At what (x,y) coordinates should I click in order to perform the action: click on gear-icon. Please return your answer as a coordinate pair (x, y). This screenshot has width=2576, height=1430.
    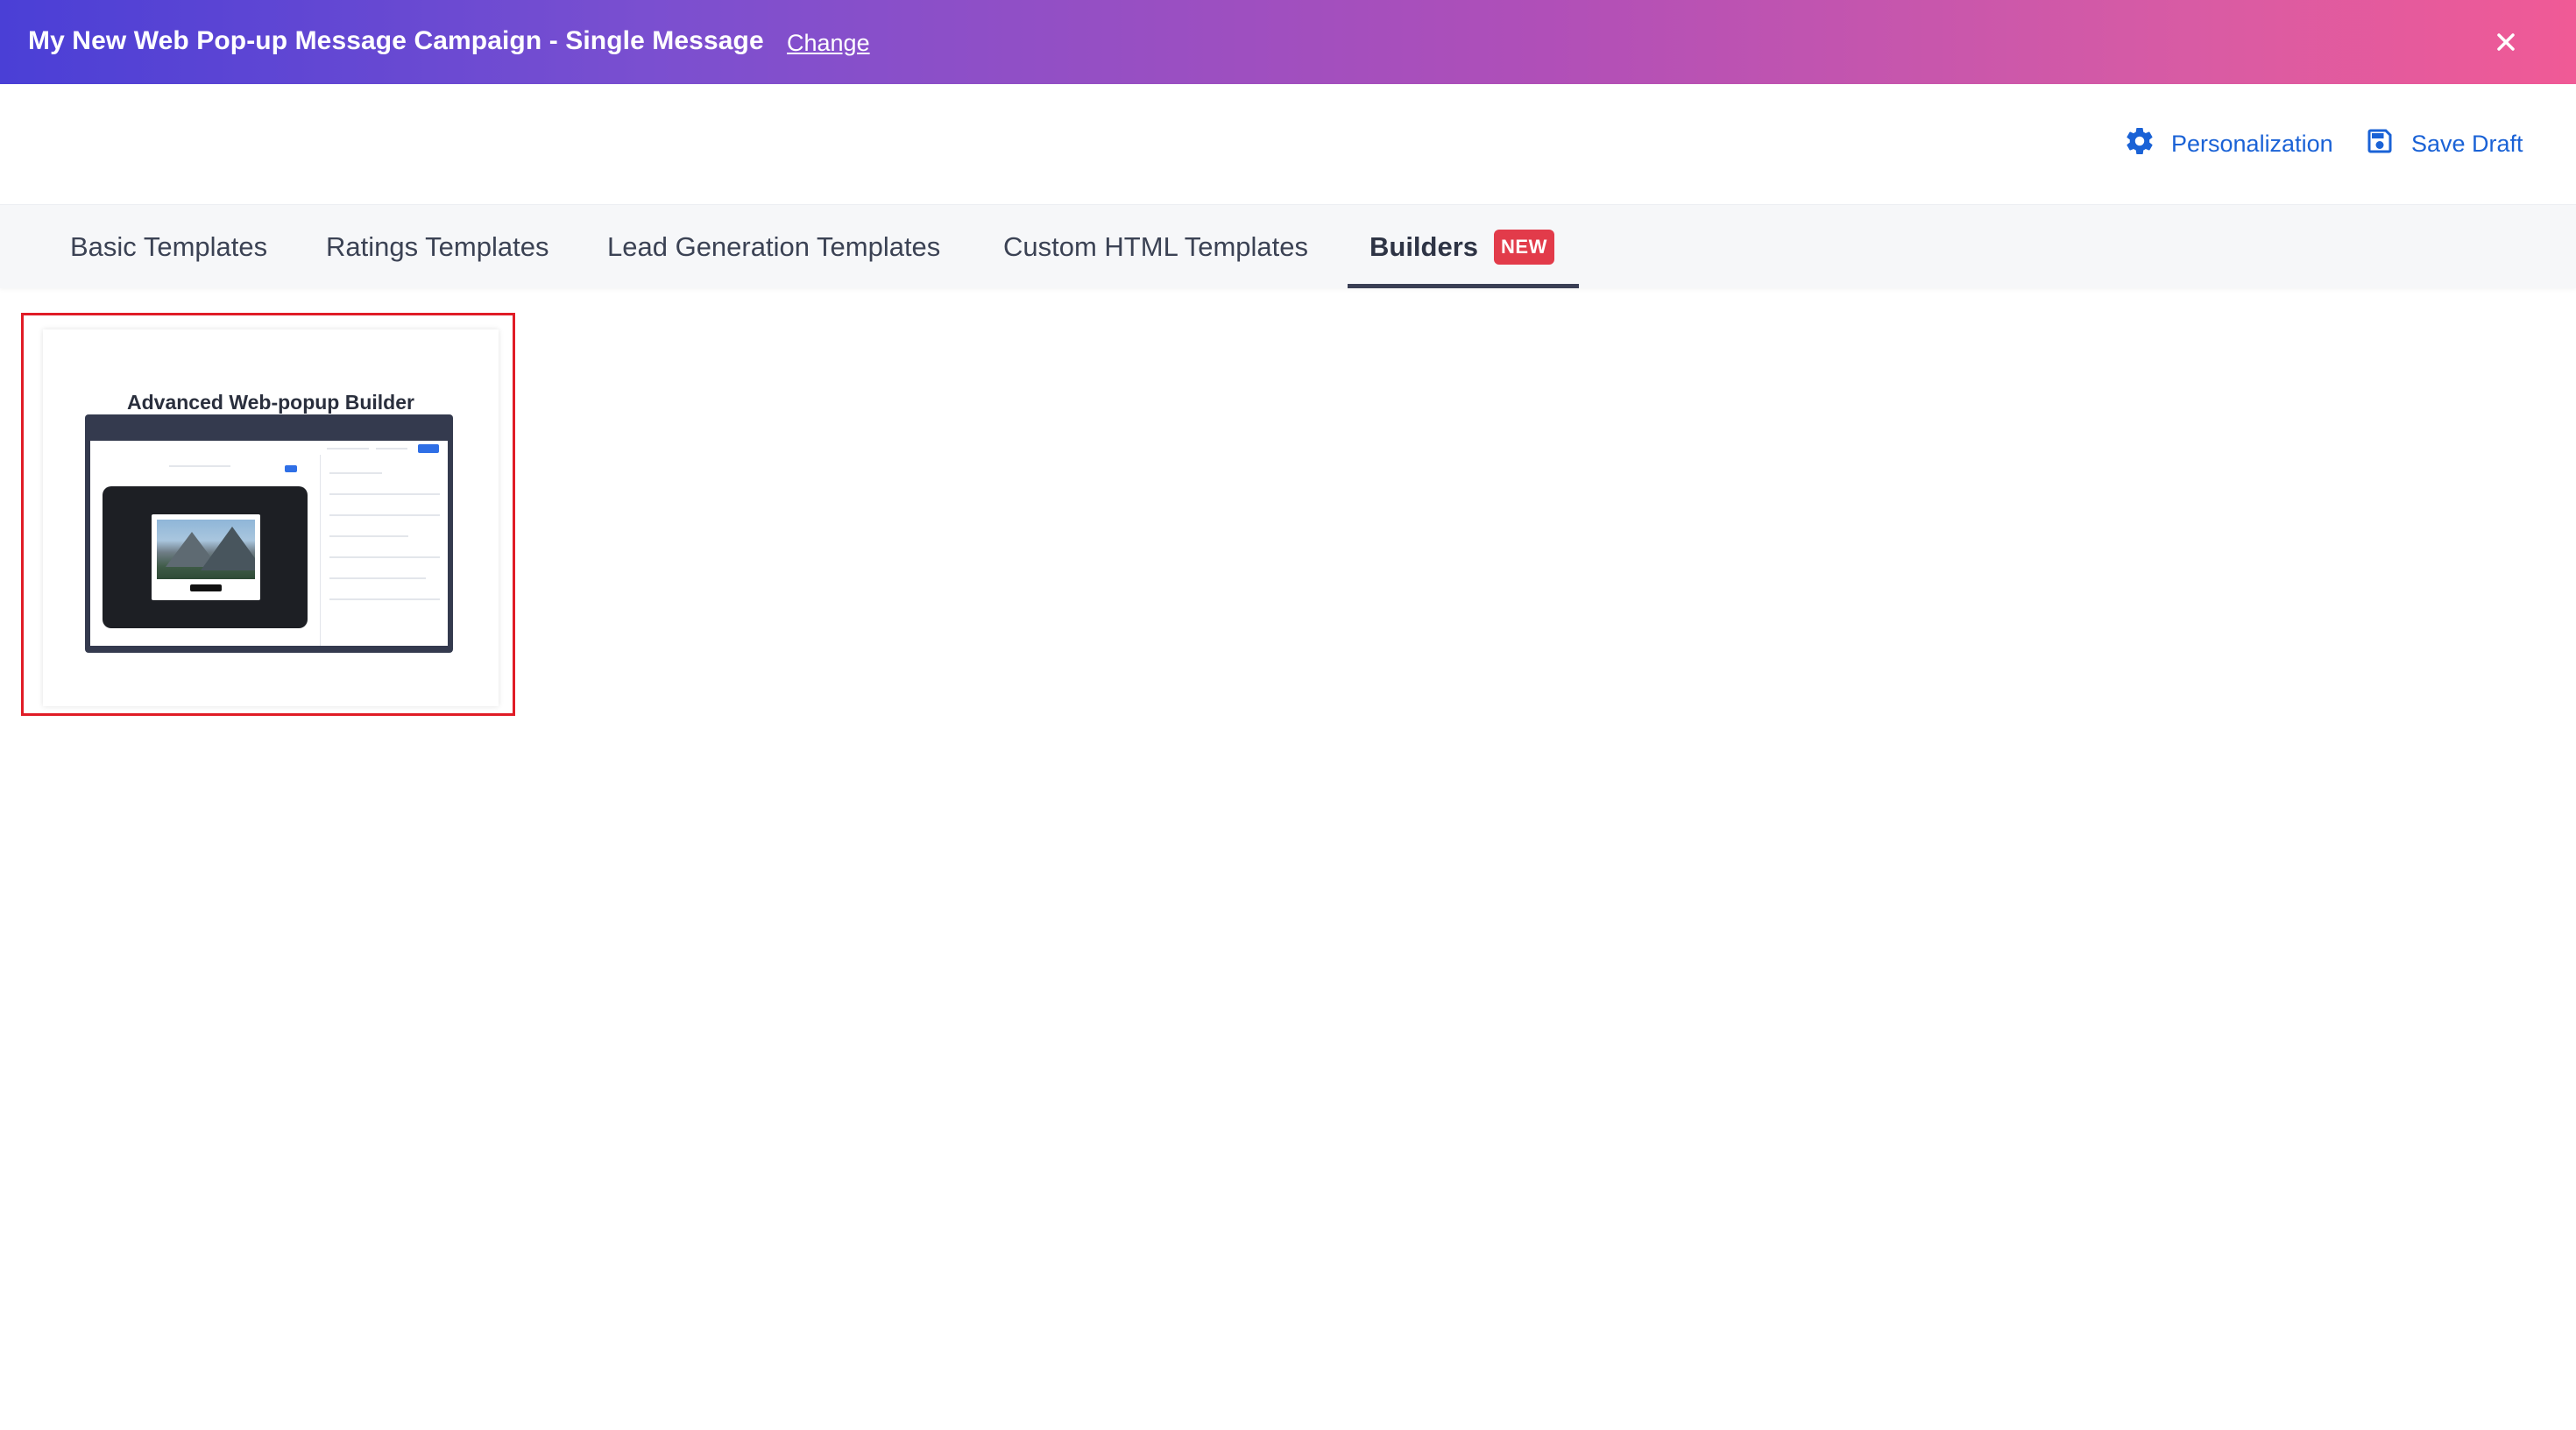
    Looking at the image, I should click on (2139, 144).